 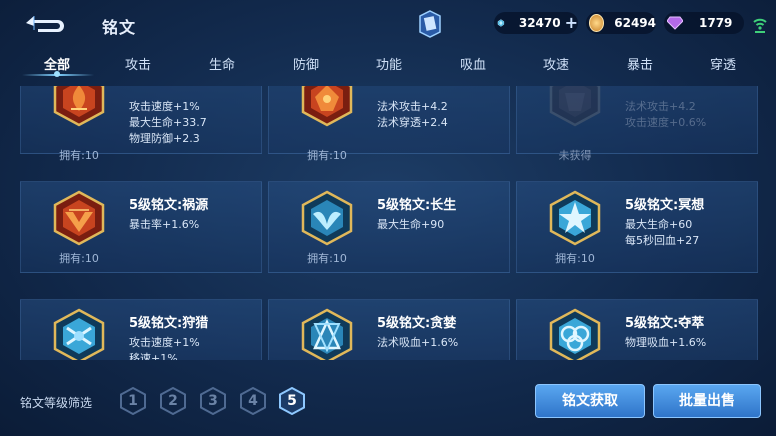 I want to click on tab-attack-speed: 攻速, so click(x=556, y=63).